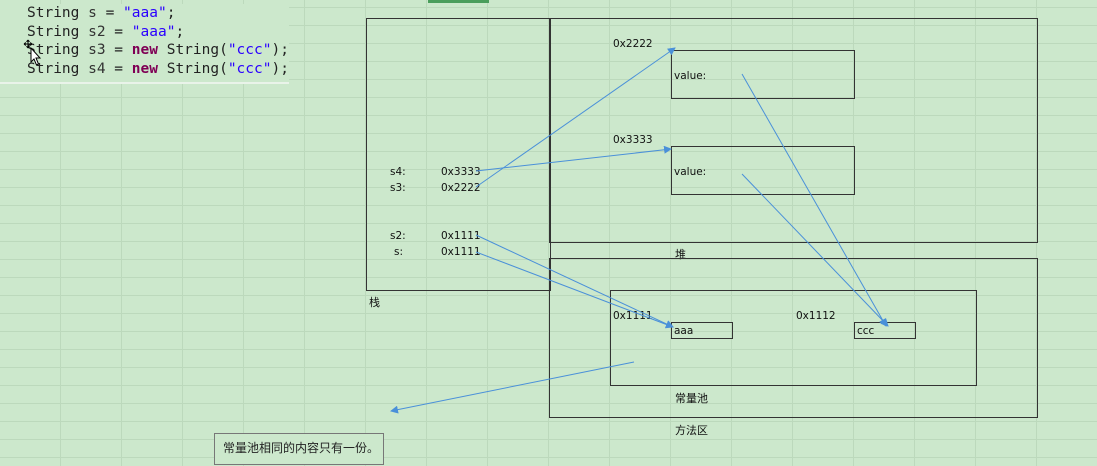 Image resolution: width=1097 pixels, height=466 pixels. I want to click on arrow-pool-to-note, so click(512, 387).